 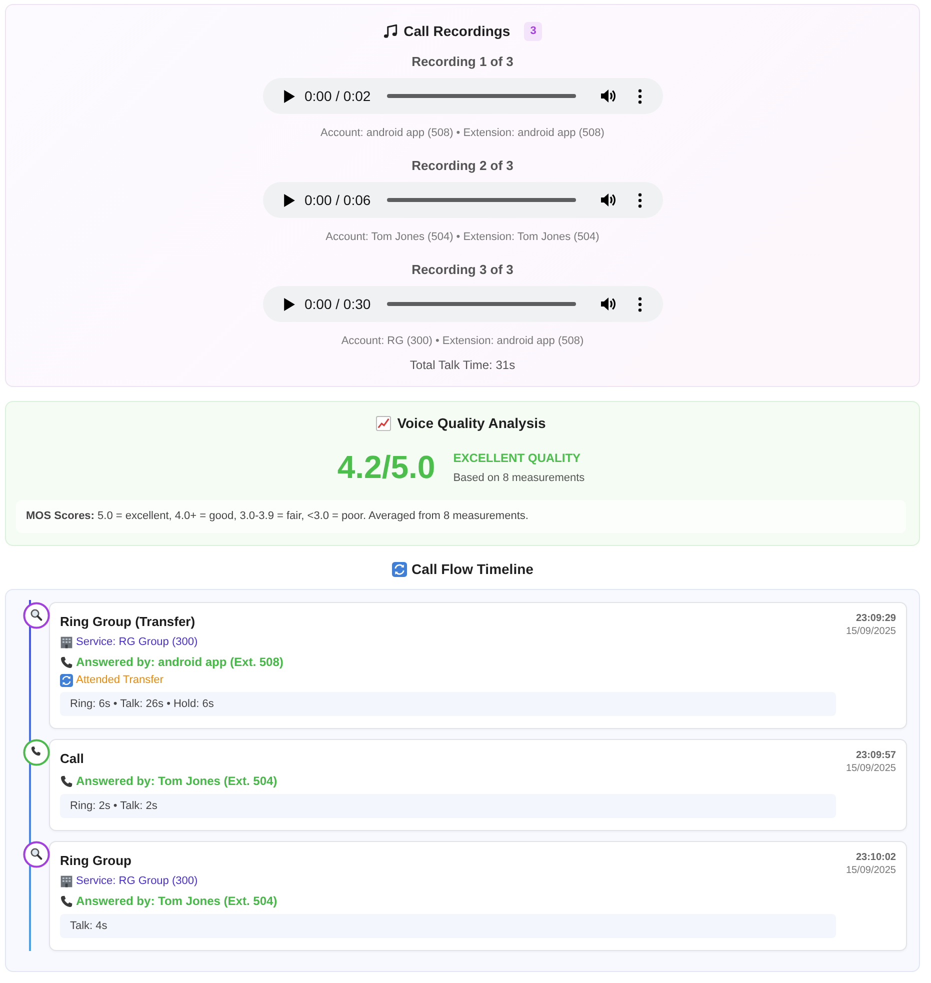 I want to click on answered-by-label: Answered by: android app (Ext. 508), so click(x=180, y=662).